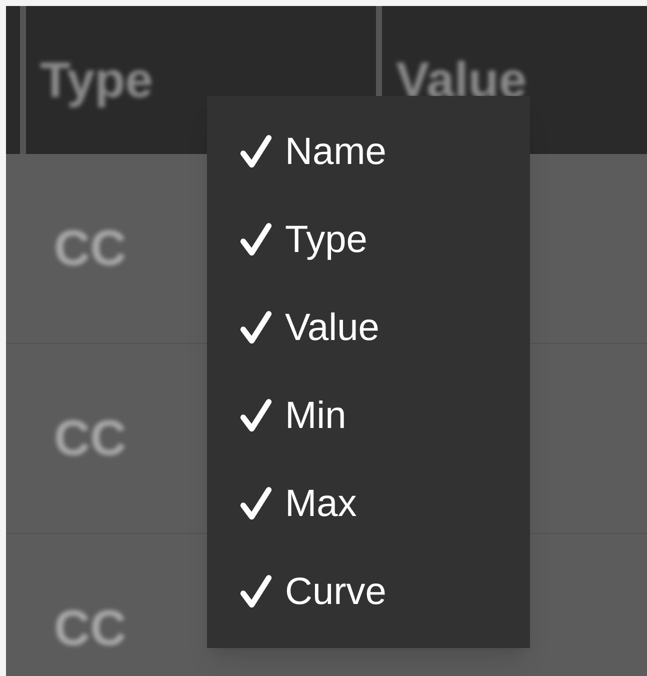  What do you see at coordinates (335, 152) in the screenshot?
I see `menu-item-label: Name` at bounding box center [335, 152].